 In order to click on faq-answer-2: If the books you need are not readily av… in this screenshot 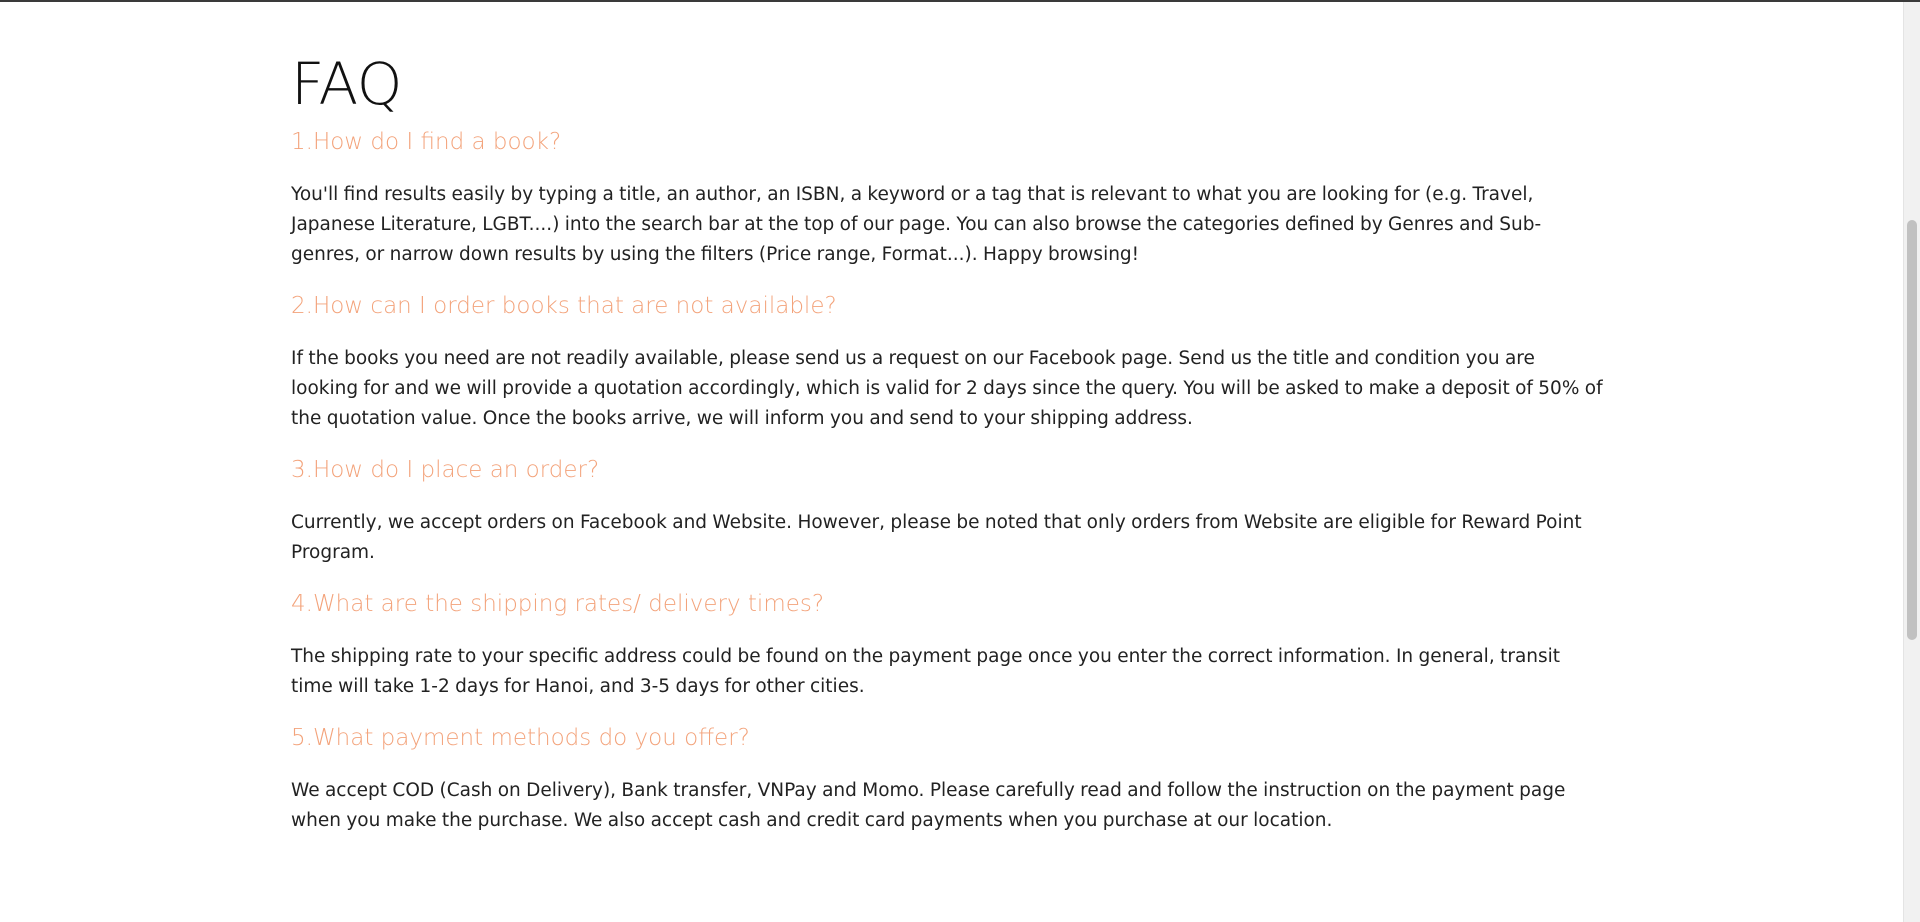, I will do `click(947, 388)`.